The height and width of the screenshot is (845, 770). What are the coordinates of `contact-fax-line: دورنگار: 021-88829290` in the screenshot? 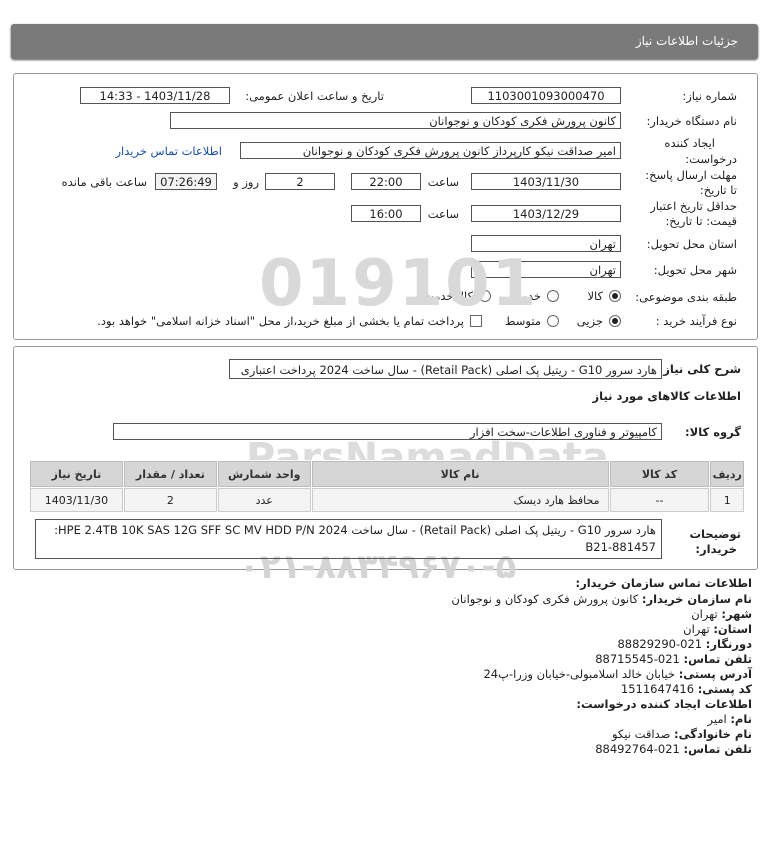 It's located at (684, 644).